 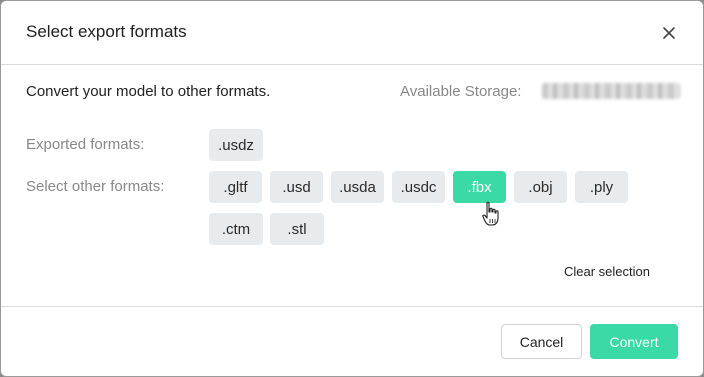 What do you see at coordinates (357, 187) in the screenshot?
I see `format-chip-usda: .usda` at bounding box center [357, 187].